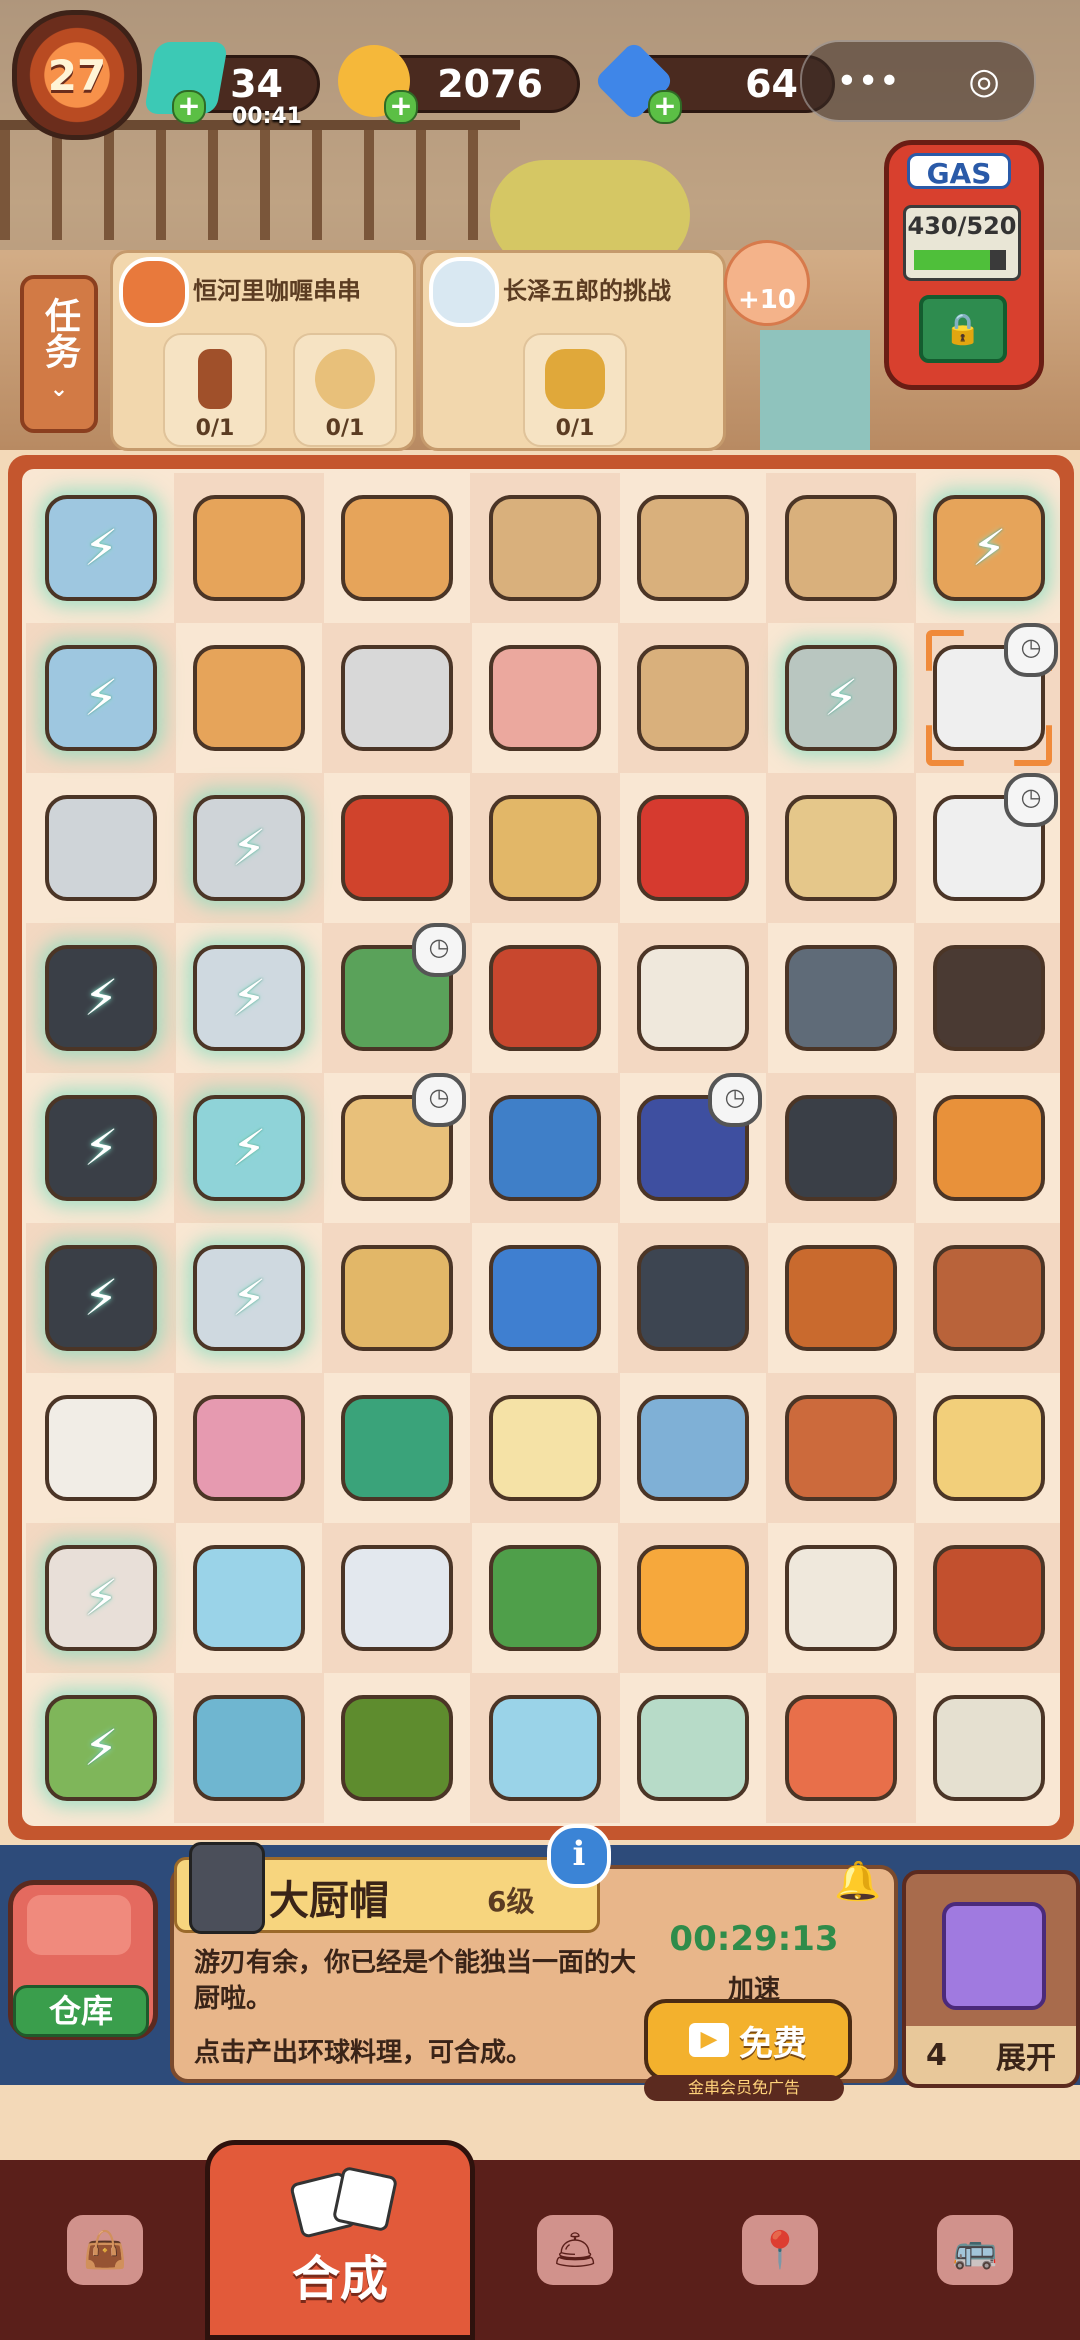 The image size is (1080, 2340). I want to click on rice-platter-icon, so click(841, 1598).